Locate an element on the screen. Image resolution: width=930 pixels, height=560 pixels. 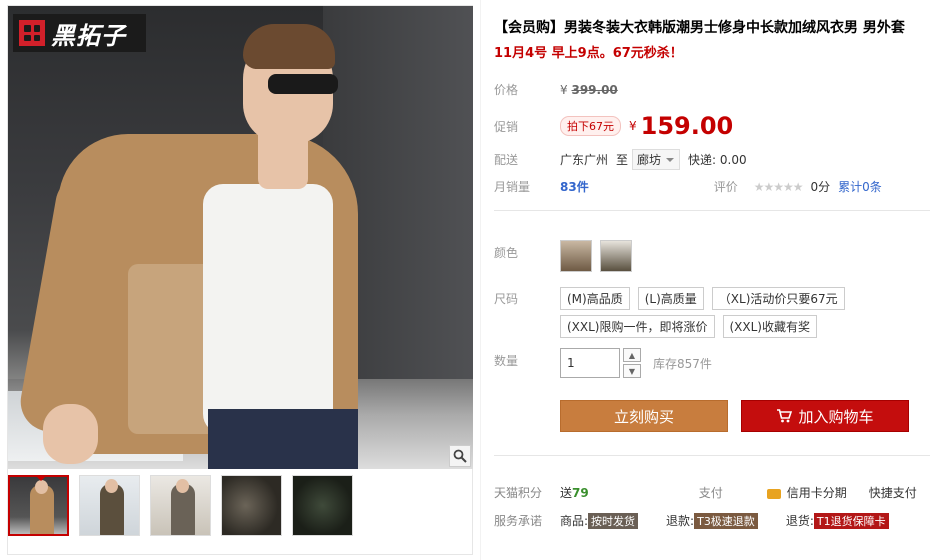
points-pay-row: 天猫积分 送 79 支付 信用卡分期 快捷支付 is located at coordinates (705, 492).